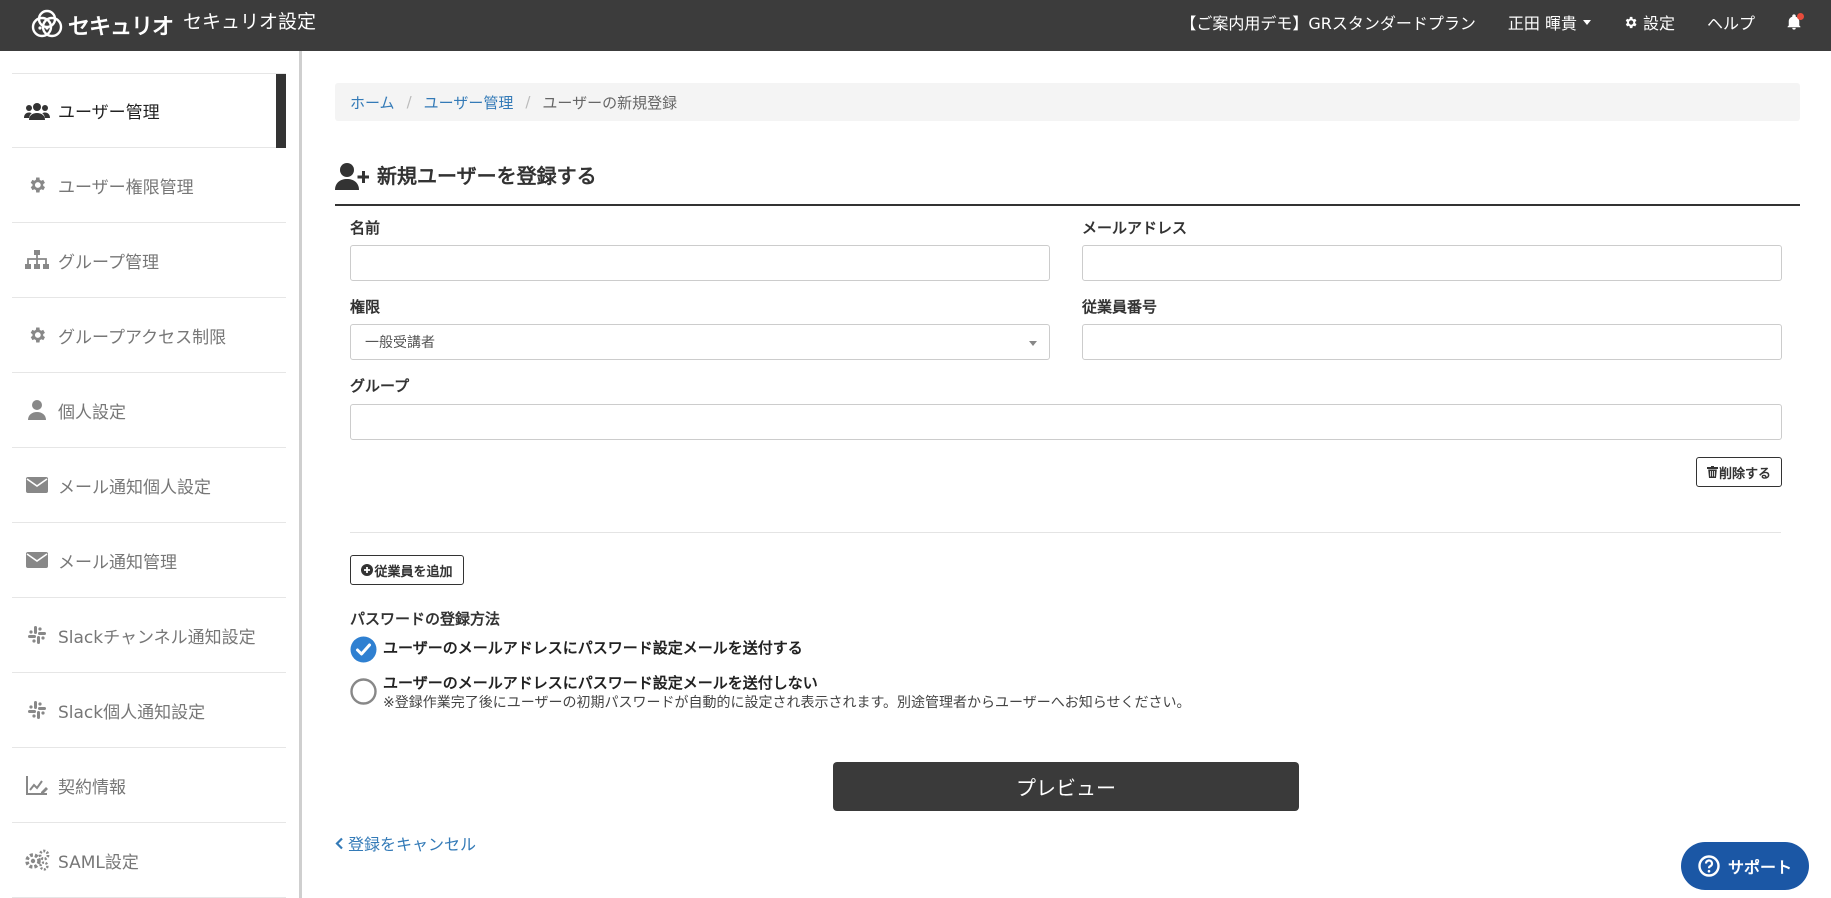 This screenshot has width=1831, height=898. I want to click on sidebar-item-slack-personal: Slack個人通知設定, so click(149, 710).